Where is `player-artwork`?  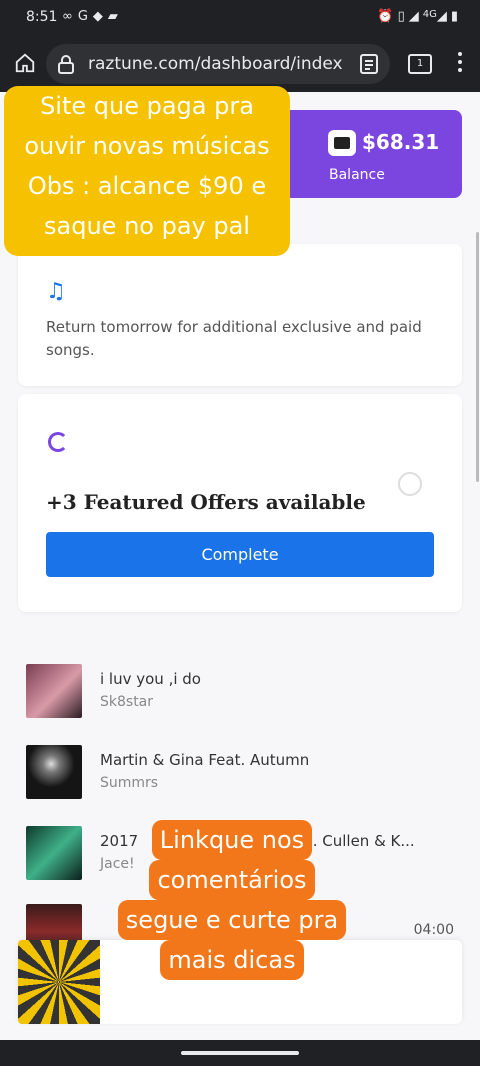 player-artwork is located at coordinates (59, 982).